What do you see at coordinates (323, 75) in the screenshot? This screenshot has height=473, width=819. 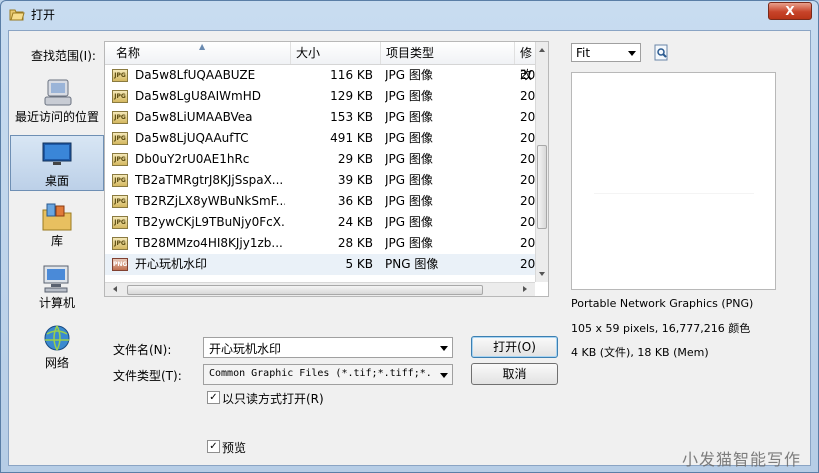 I see `file-row: JPG Da5w8LfUQAABUZE 116 KB JPG 图像 201` at bounding box center [323, 75].